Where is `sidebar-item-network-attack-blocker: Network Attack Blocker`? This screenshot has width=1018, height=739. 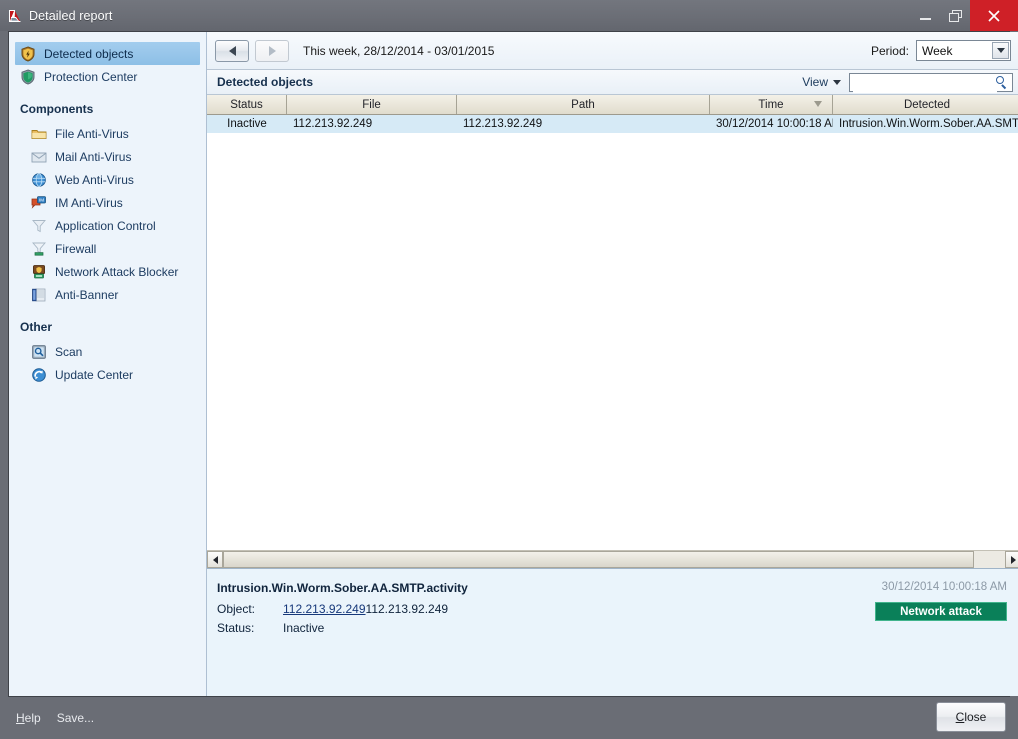 sidebar-item-network-attack-blocker: Network Attack Blocker is located at coordinates (107, 271).